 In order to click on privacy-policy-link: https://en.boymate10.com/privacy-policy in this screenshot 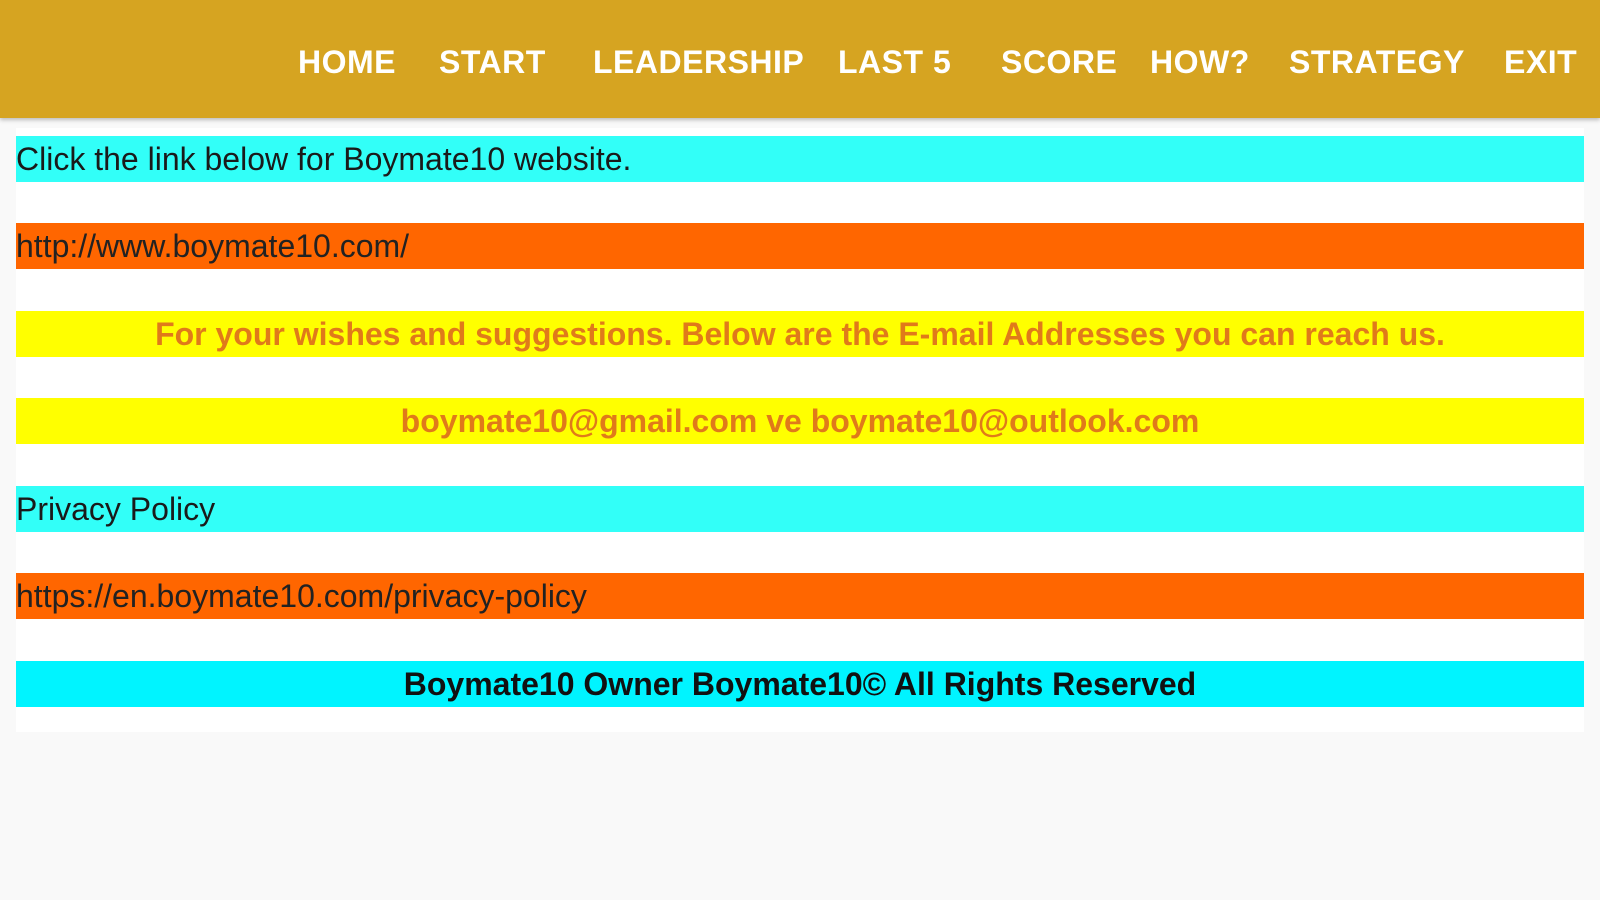, I will do `click(800, 596)`.